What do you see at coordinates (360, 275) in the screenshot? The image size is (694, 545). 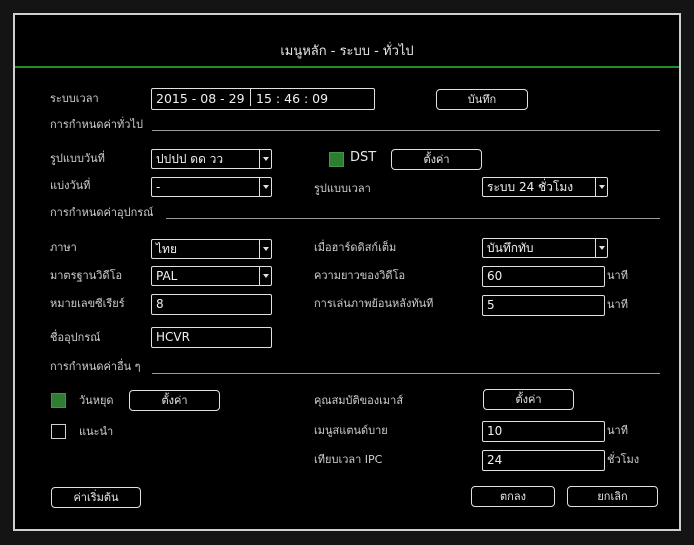 I see `video-length-label: ความยาวของวิดีโอ` at bounding box center [360, 275].